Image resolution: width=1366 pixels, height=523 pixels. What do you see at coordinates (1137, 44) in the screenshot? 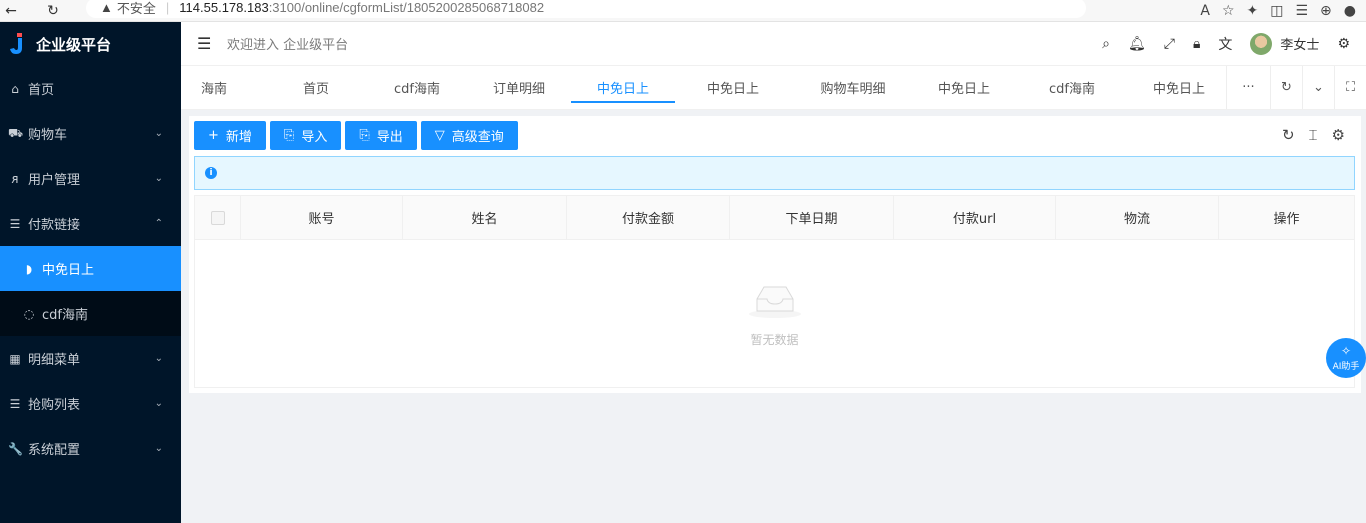
I see `bell-icon: 🔔︎` at bounding box center [1137, 44].